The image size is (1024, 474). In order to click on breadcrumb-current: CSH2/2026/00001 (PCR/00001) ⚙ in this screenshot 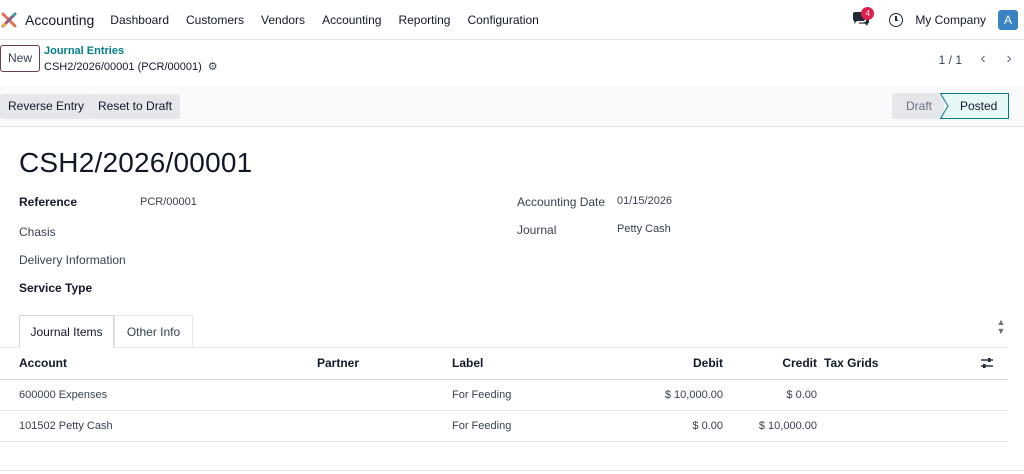, I will do `click(131, 67)`.